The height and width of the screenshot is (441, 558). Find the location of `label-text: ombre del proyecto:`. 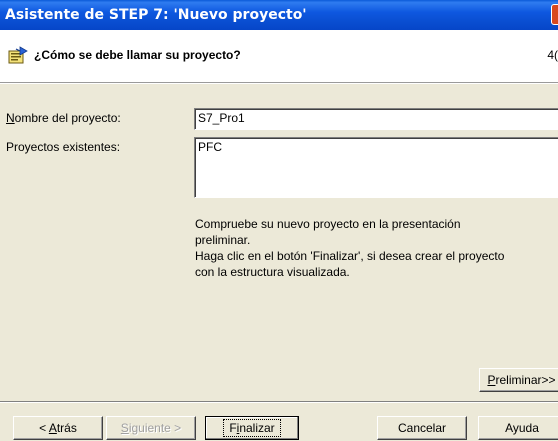

label-text: ombre del proyecto: is located at coordinates (67, 118).